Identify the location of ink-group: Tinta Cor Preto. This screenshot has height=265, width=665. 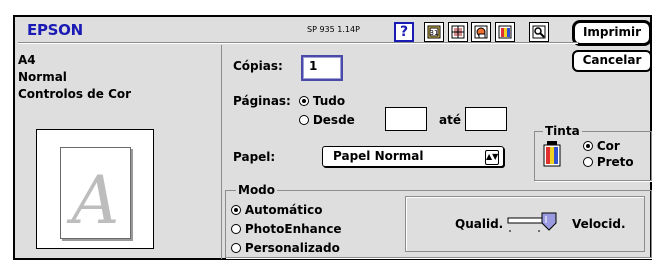
(593, 152).